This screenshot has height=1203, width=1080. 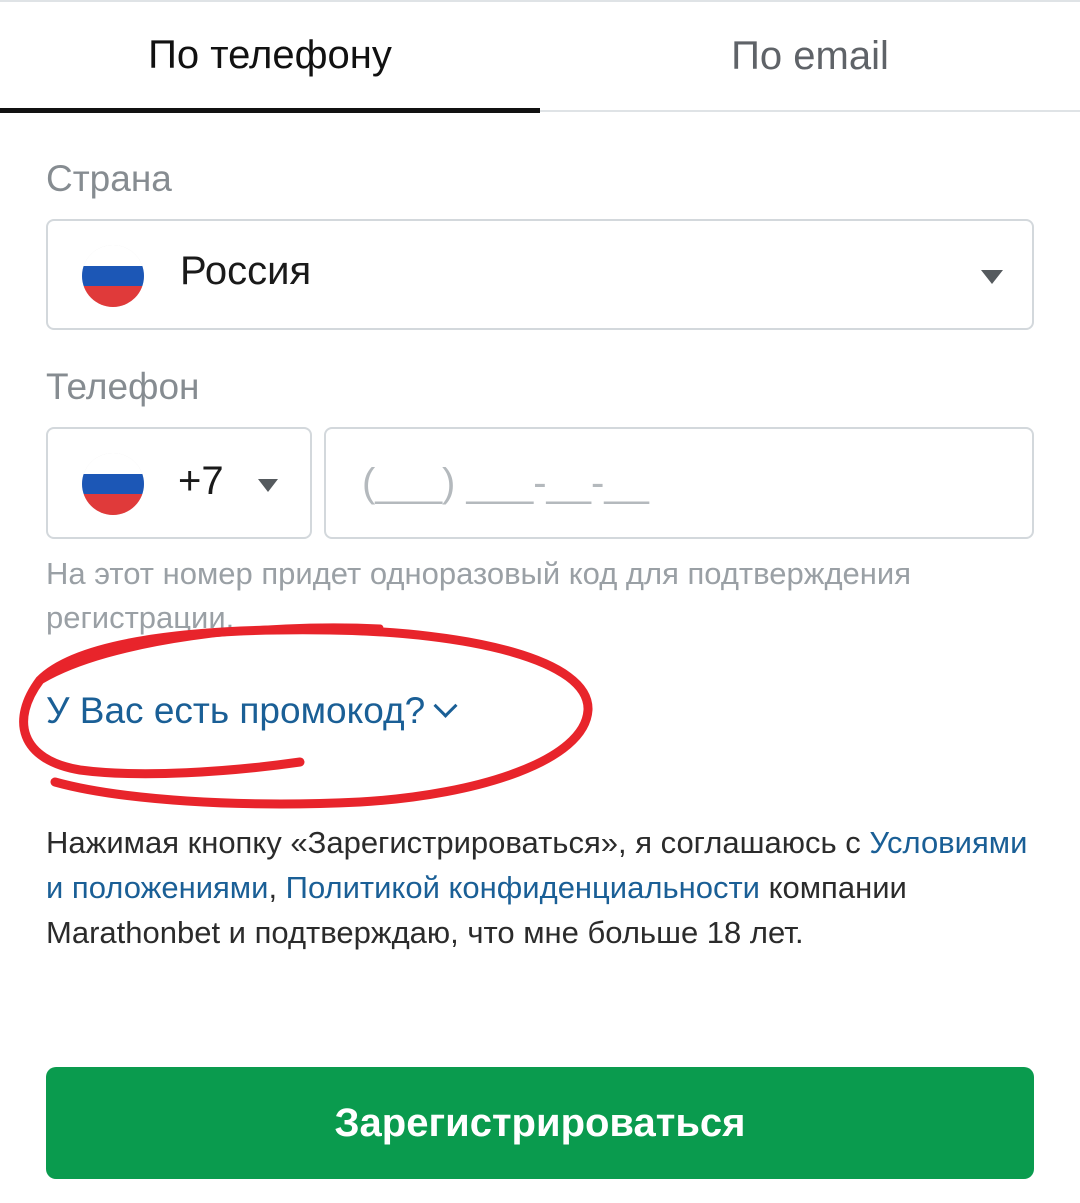 I want to click on phone-input, so click(x=679, y=483).